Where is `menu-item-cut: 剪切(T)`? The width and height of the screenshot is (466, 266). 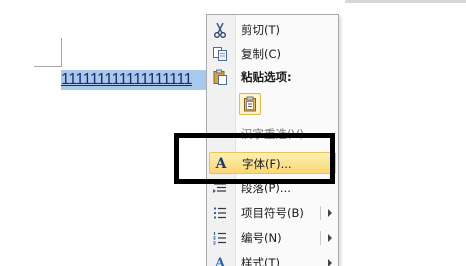 menu-item-cut: 剪切(T) is located at coordinates (272, 30).